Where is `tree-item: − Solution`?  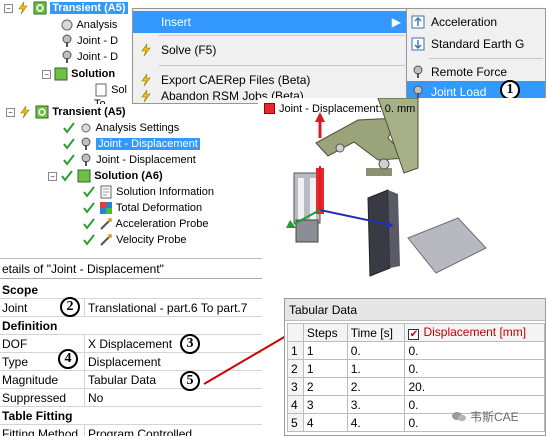 tree-item: − Solution is located at coordinates (78, 74).